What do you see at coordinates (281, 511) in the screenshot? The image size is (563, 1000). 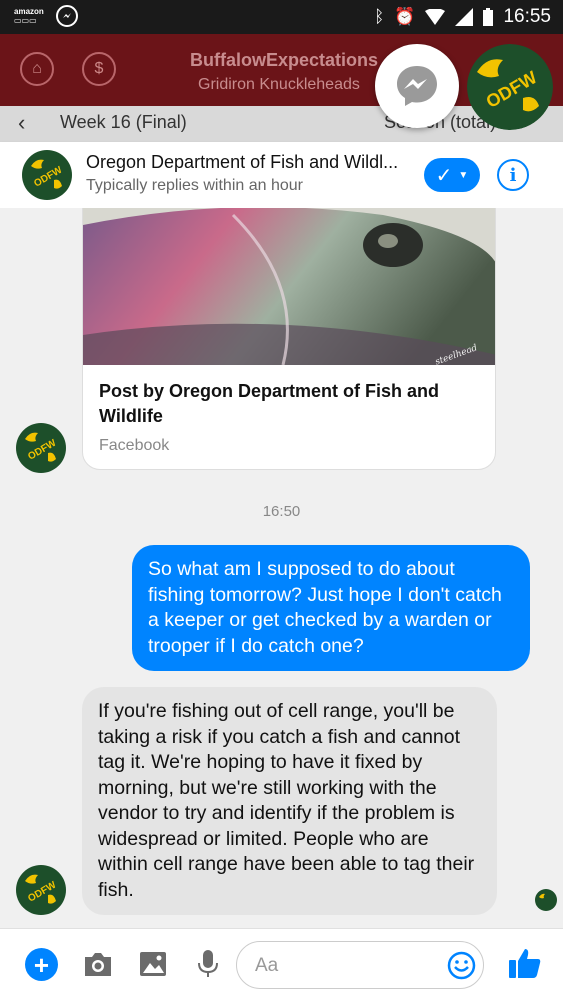 I see `message-timestamp: 16:50` at bounding box center [281, 511].